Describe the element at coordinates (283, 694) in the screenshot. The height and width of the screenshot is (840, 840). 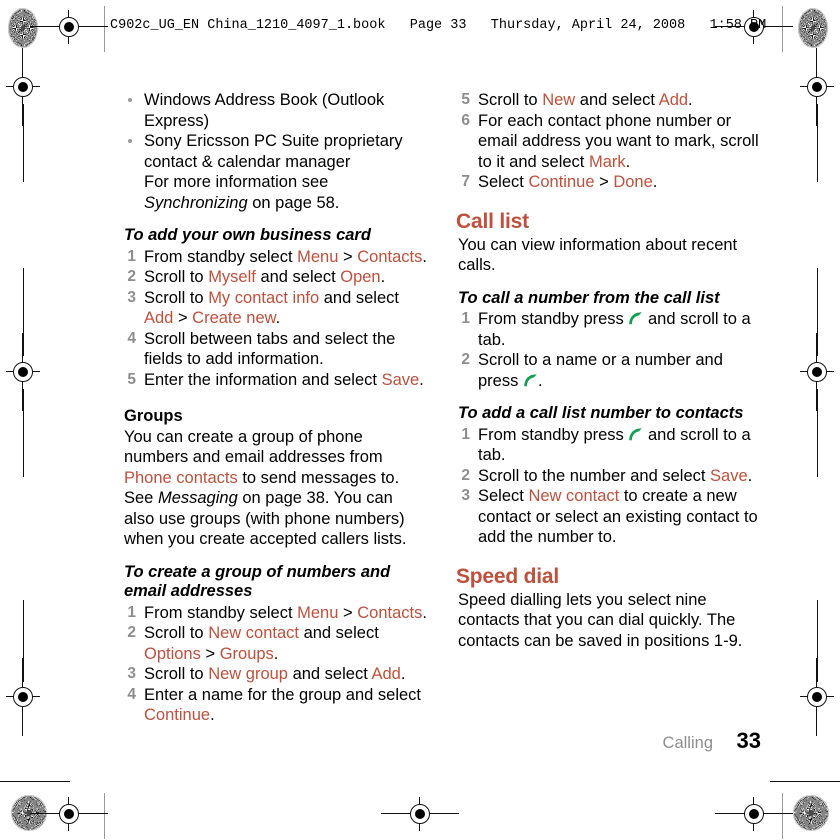
I see `plain-text: Enter a name for the group and select` at that location.